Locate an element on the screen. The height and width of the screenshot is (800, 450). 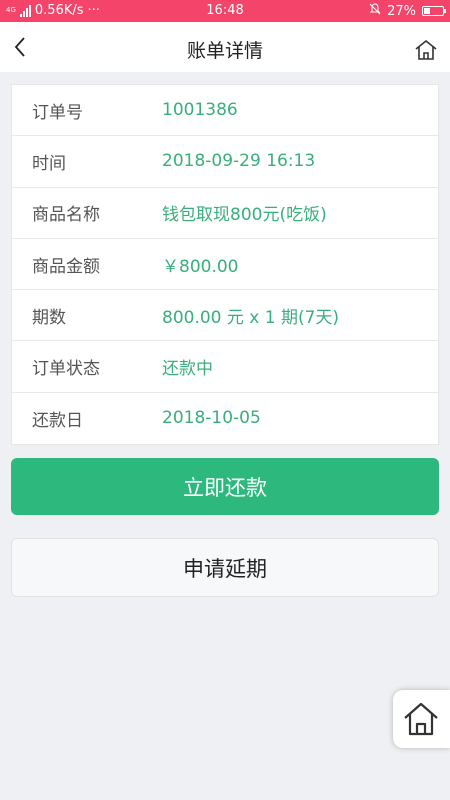
detail-label: 还款日 is located at coordinates (57, 420).